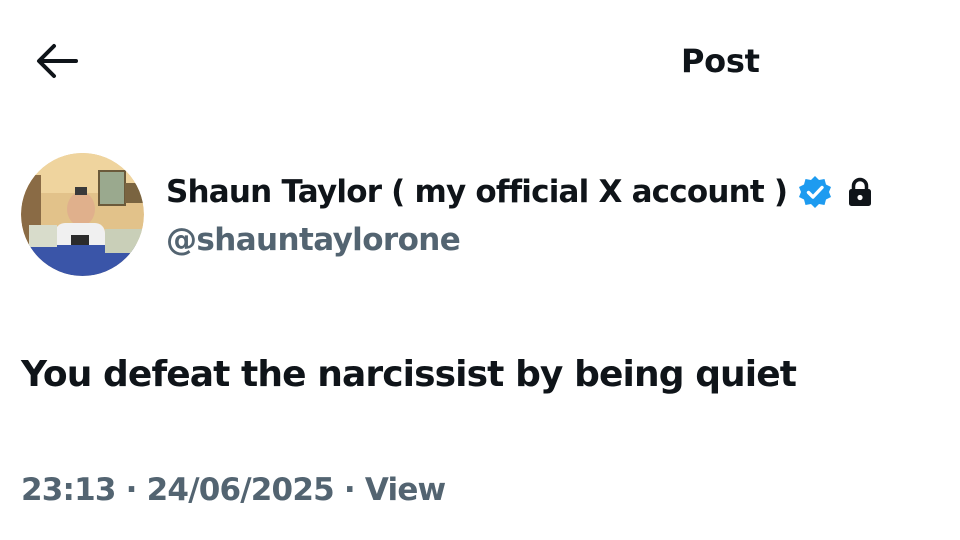  I want to click on back-button, so click(57, 61).